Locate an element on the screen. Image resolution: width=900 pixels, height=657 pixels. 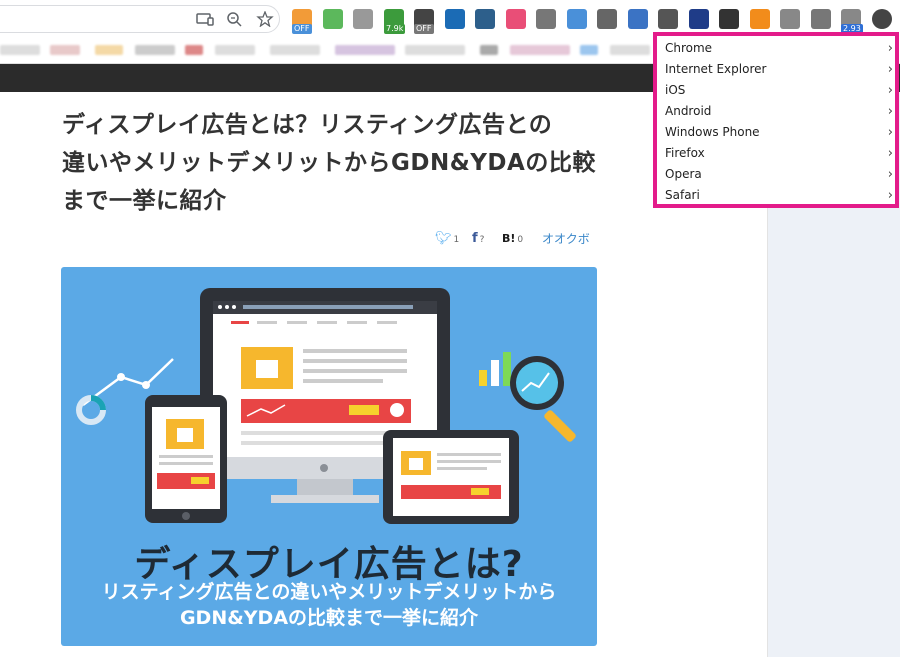
menu-item-label: Firefox is located at coordinates (685, 153).